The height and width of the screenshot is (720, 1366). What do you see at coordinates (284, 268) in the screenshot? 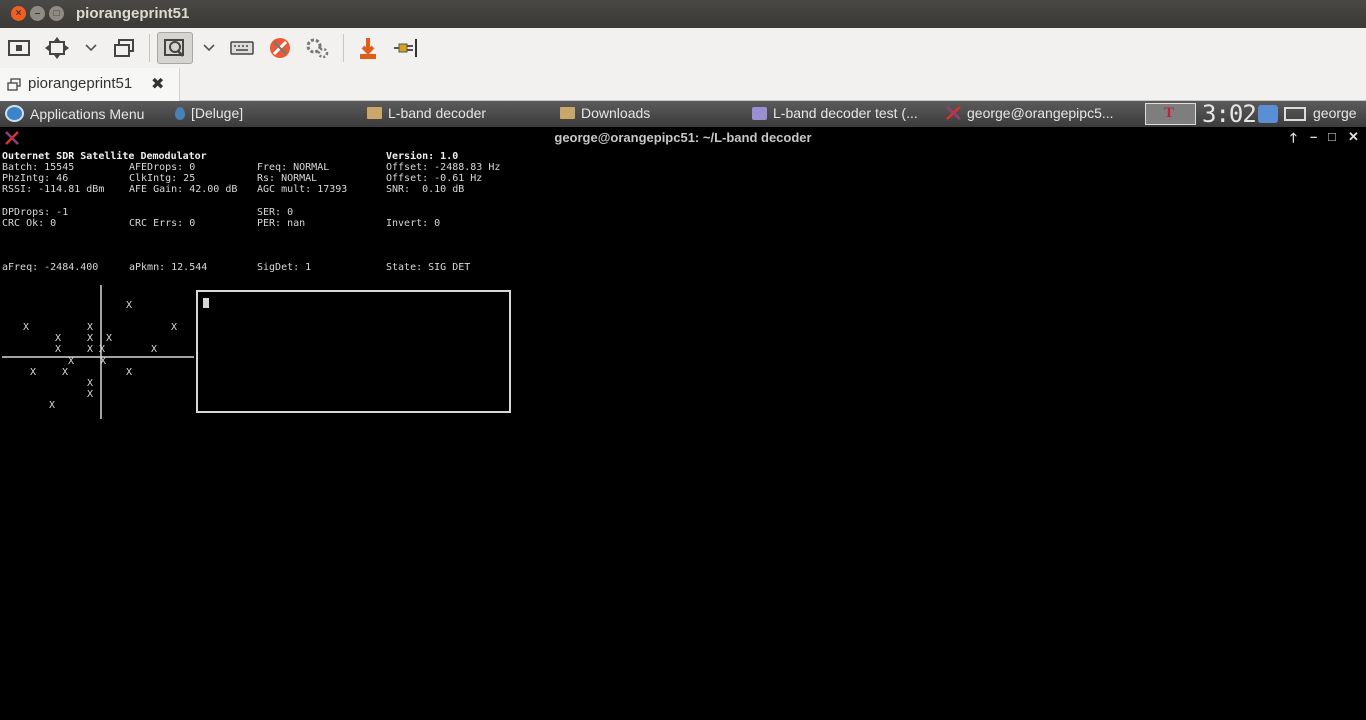
I see `status-field: SigDet: 1` at bounding box center [284, 268].